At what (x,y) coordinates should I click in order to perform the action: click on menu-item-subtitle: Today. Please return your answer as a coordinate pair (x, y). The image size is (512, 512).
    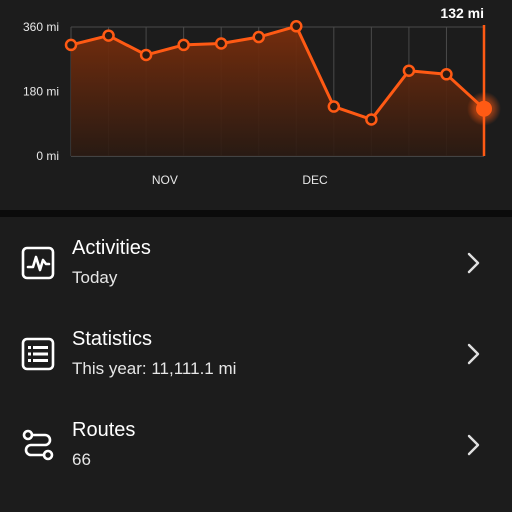
    Looking at the image, I should click on (95, 277).